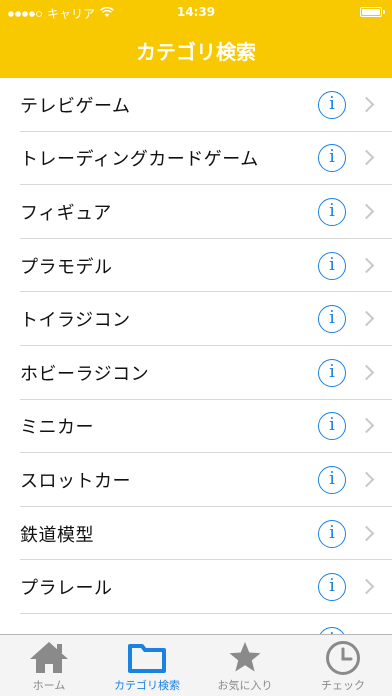  Describe the element at coordinates (196, 52) in the screenshot. I see `nav-title: カテゴリ検索` at that location.